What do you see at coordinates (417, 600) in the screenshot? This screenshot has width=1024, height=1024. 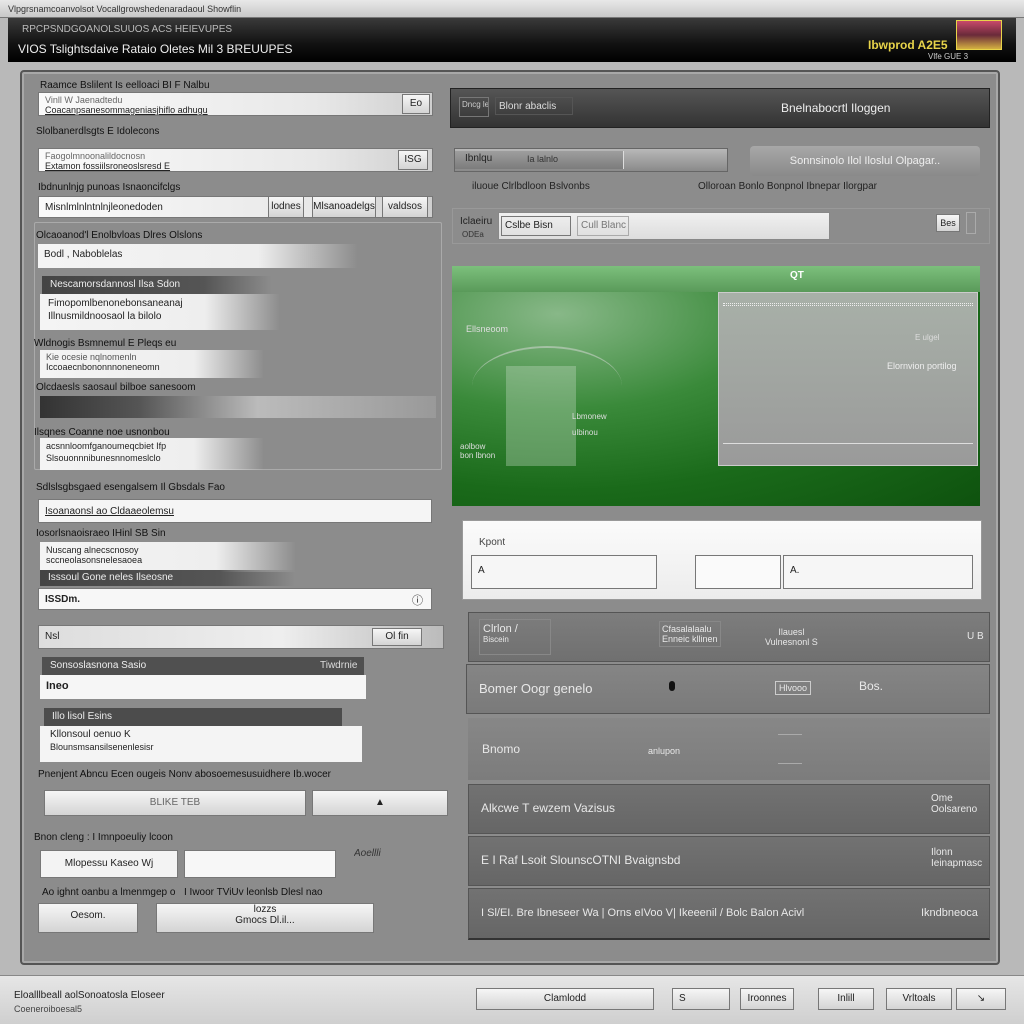 I see `info-icon: ⓘ` at bounding box center [417, 600].